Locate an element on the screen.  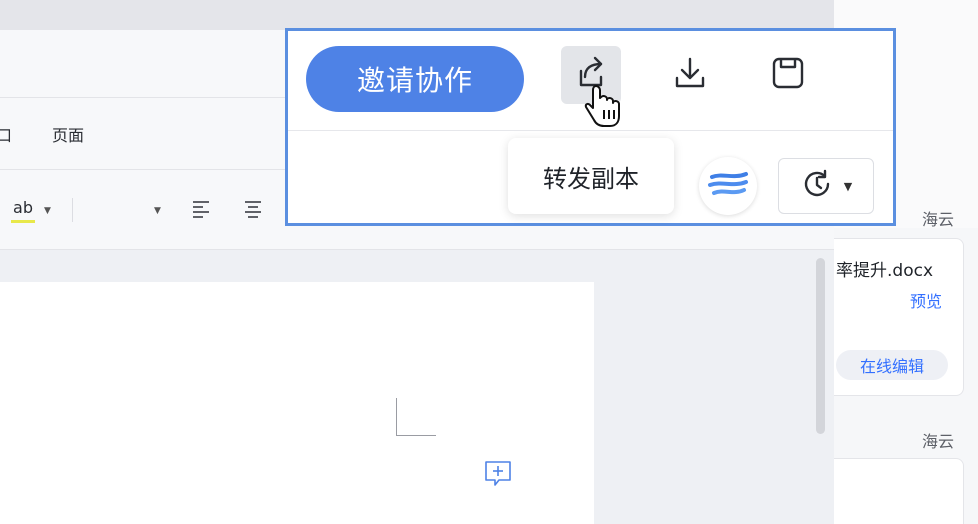
add-comment-icon is located at coordinates (498, 474).